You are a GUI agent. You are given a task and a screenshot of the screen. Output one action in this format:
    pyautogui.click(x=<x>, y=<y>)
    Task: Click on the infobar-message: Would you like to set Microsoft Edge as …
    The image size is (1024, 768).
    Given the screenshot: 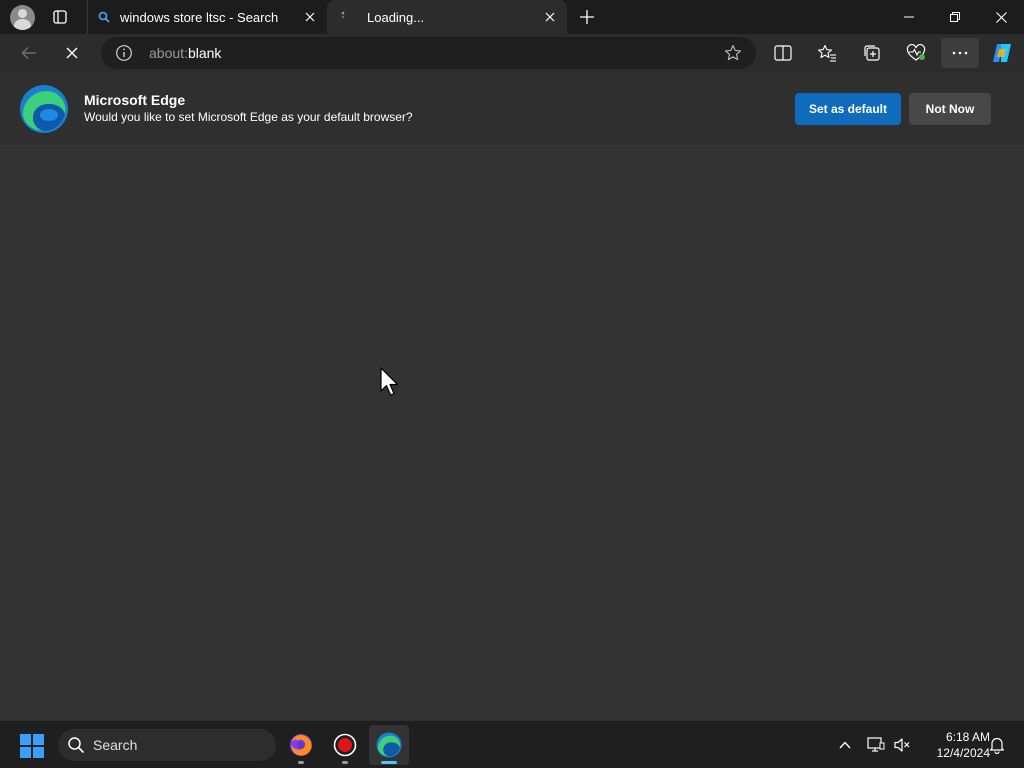 What is the action you would take?
    pyautogui.click(x=248, y=117)
    